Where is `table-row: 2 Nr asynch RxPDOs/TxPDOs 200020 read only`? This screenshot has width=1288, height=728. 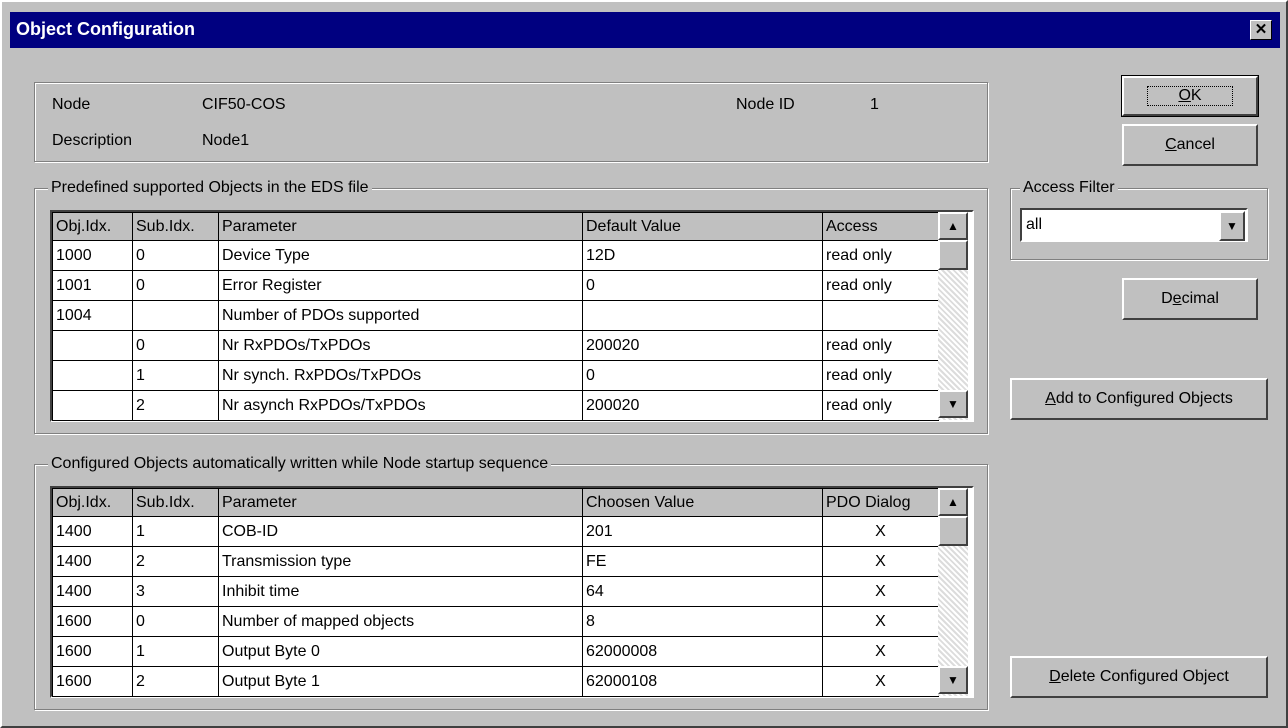 table-row: 2 Nr asynch RxPDOs/TxPDOs 200020 read only is located at coordinates (495, 405).